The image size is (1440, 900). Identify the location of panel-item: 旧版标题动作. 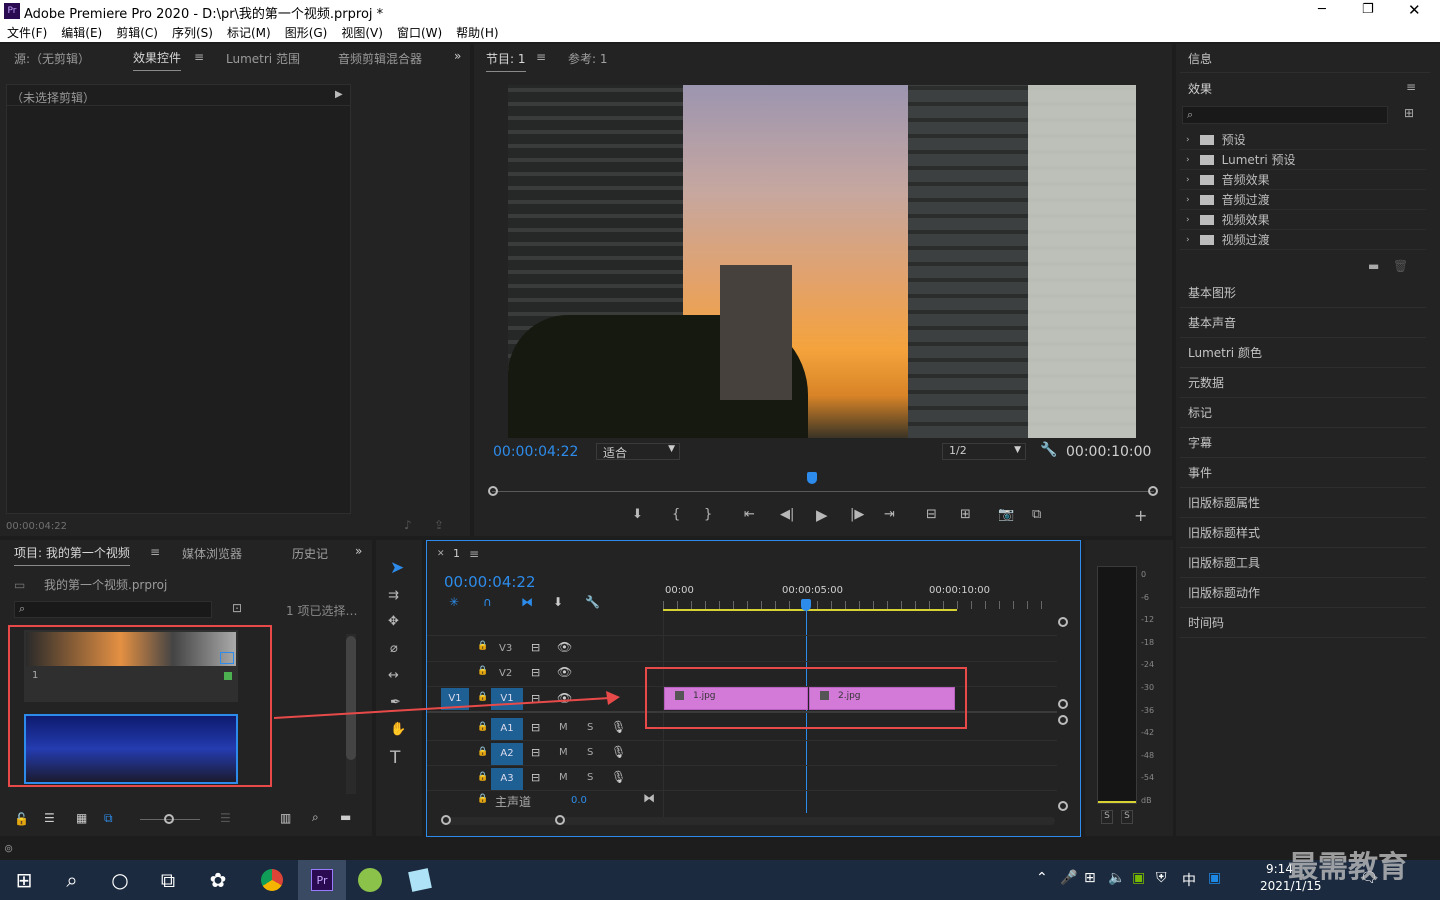
(1303, 593).